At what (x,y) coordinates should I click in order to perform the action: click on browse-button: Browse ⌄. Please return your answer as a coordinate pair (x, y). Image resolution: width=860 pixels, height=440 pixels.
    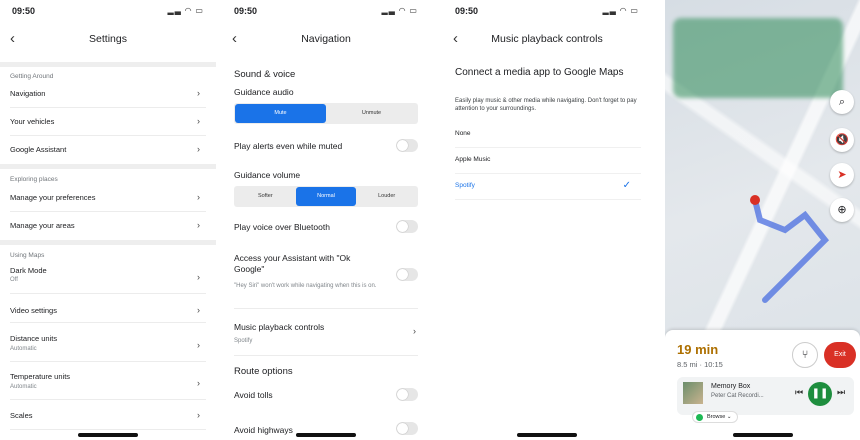
    Looking at the image, I should click on (715, 417).